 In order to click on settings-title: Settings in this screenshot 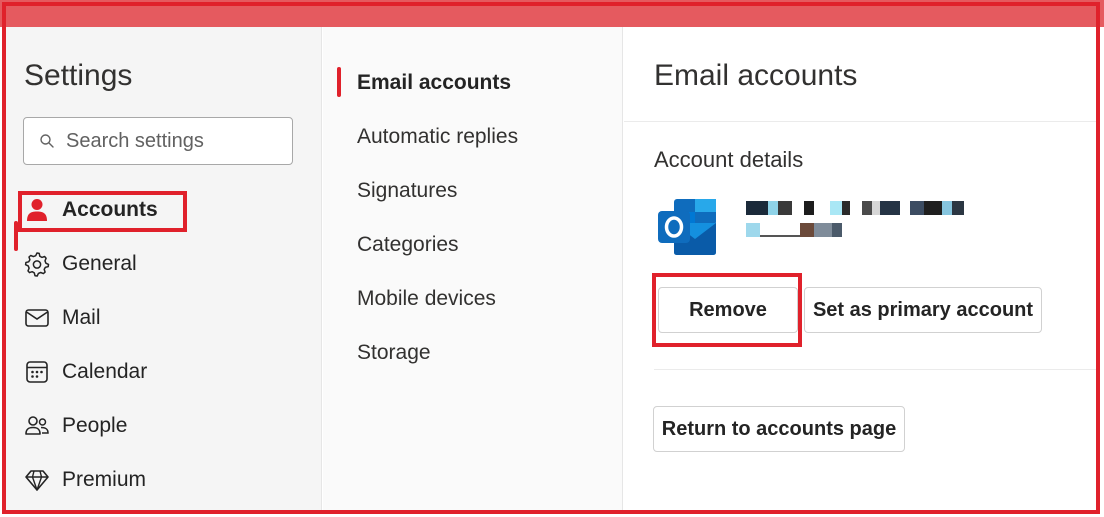, I will do `click(78, 75)`.